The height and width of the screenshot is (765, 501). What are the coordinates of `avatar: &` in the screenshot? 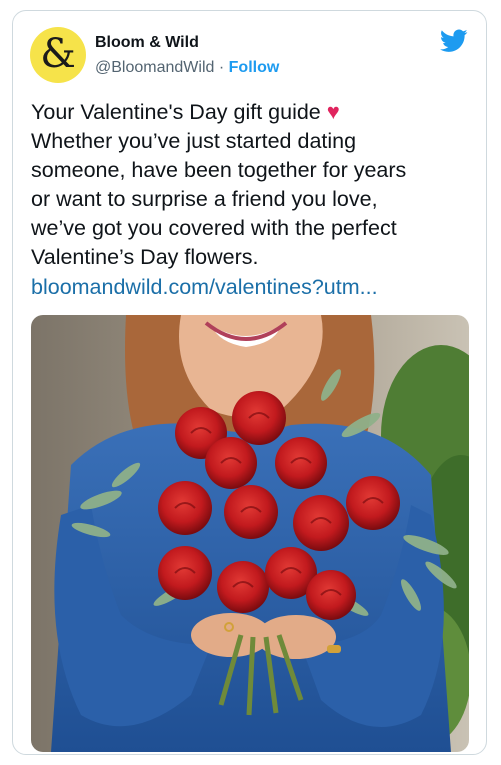 It's located at (58, 55).